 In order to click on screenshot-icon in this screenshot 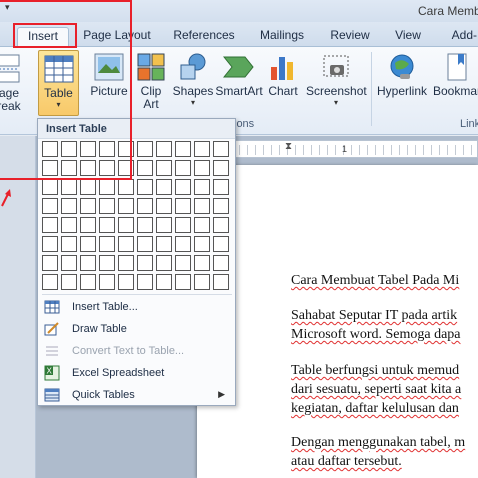, I will do `click(336, 66)`.